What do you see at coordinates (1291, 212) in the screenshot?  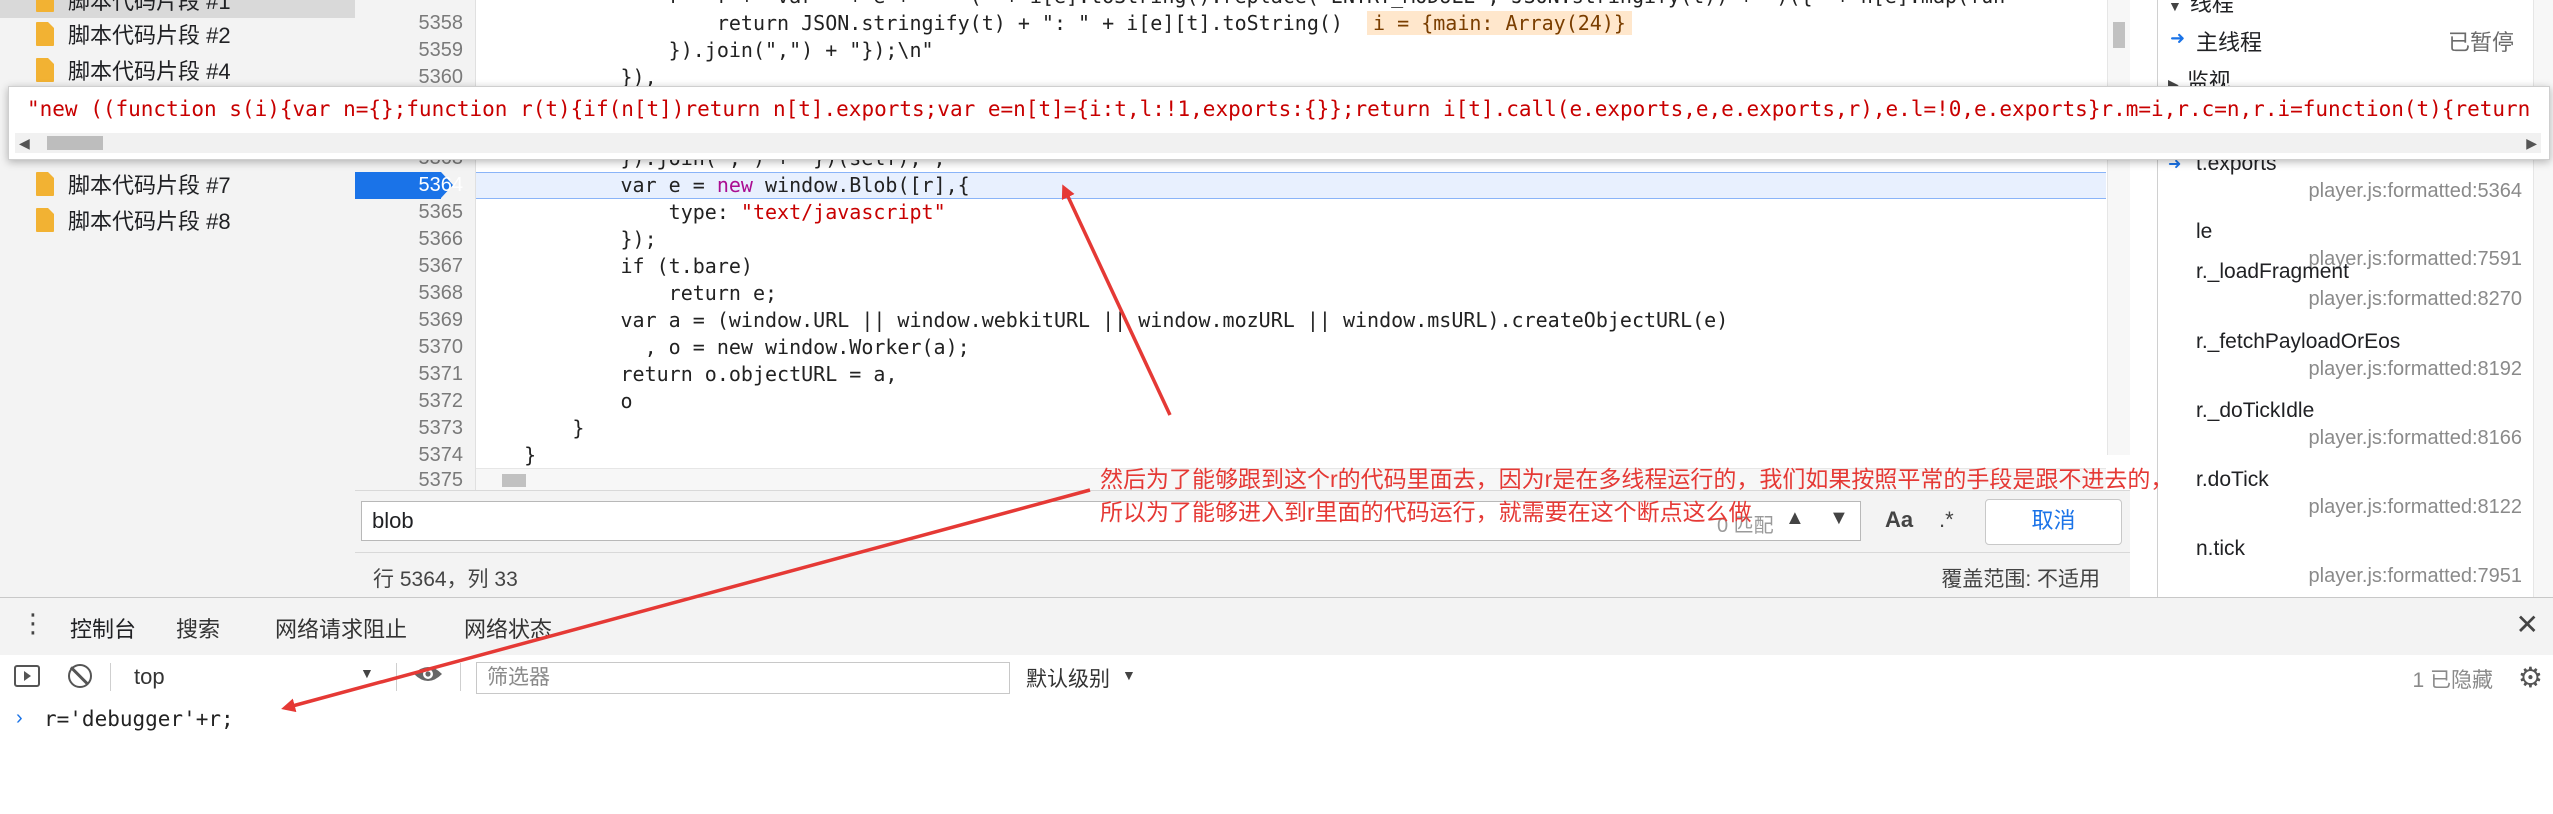 I see `code-line: type: "text/javascript"` at bounding box center [1291, 212].